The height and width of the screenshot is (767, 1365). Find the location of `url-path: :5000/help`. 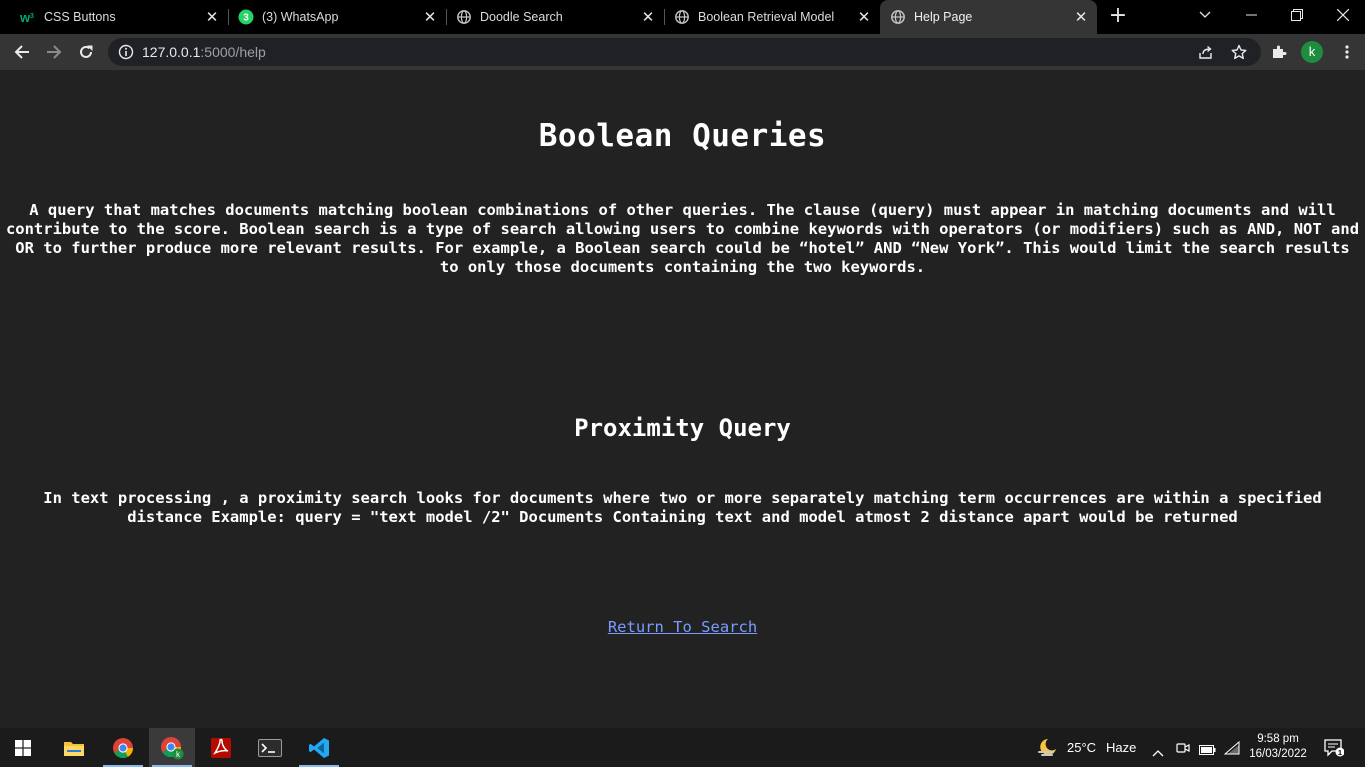

url-path: :5000/help is located at coordinates (233, 52).